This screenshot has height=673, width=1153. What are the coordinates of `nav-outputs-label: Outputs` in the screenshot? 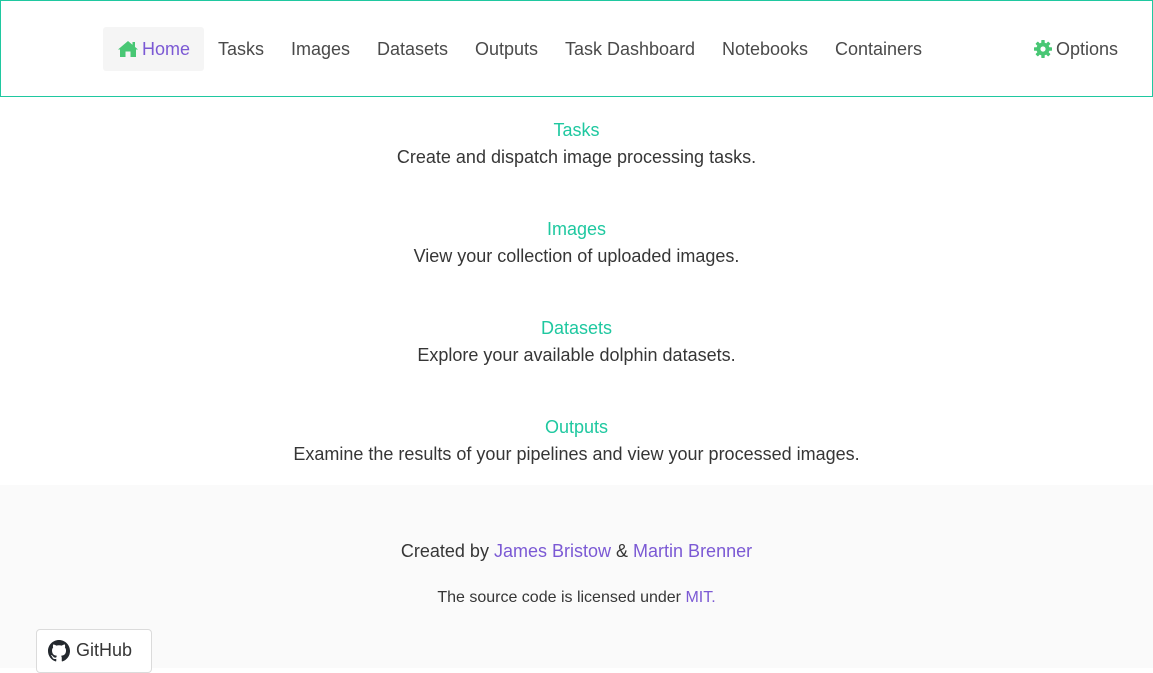 It's located at (507, 48).